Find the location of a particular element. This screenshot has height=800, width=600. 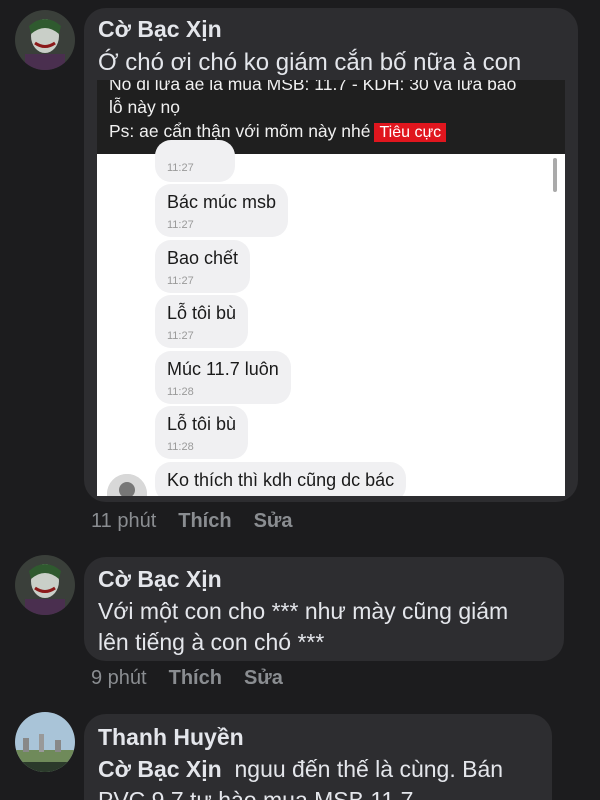

chat-message: Lỗ tôi bù 11:28 is located at coordinates (202, 432).